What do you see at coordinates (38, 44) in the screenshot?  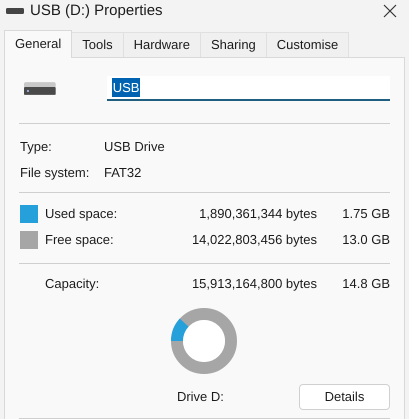 I see `tab: General` at bounding box center [38, 44].